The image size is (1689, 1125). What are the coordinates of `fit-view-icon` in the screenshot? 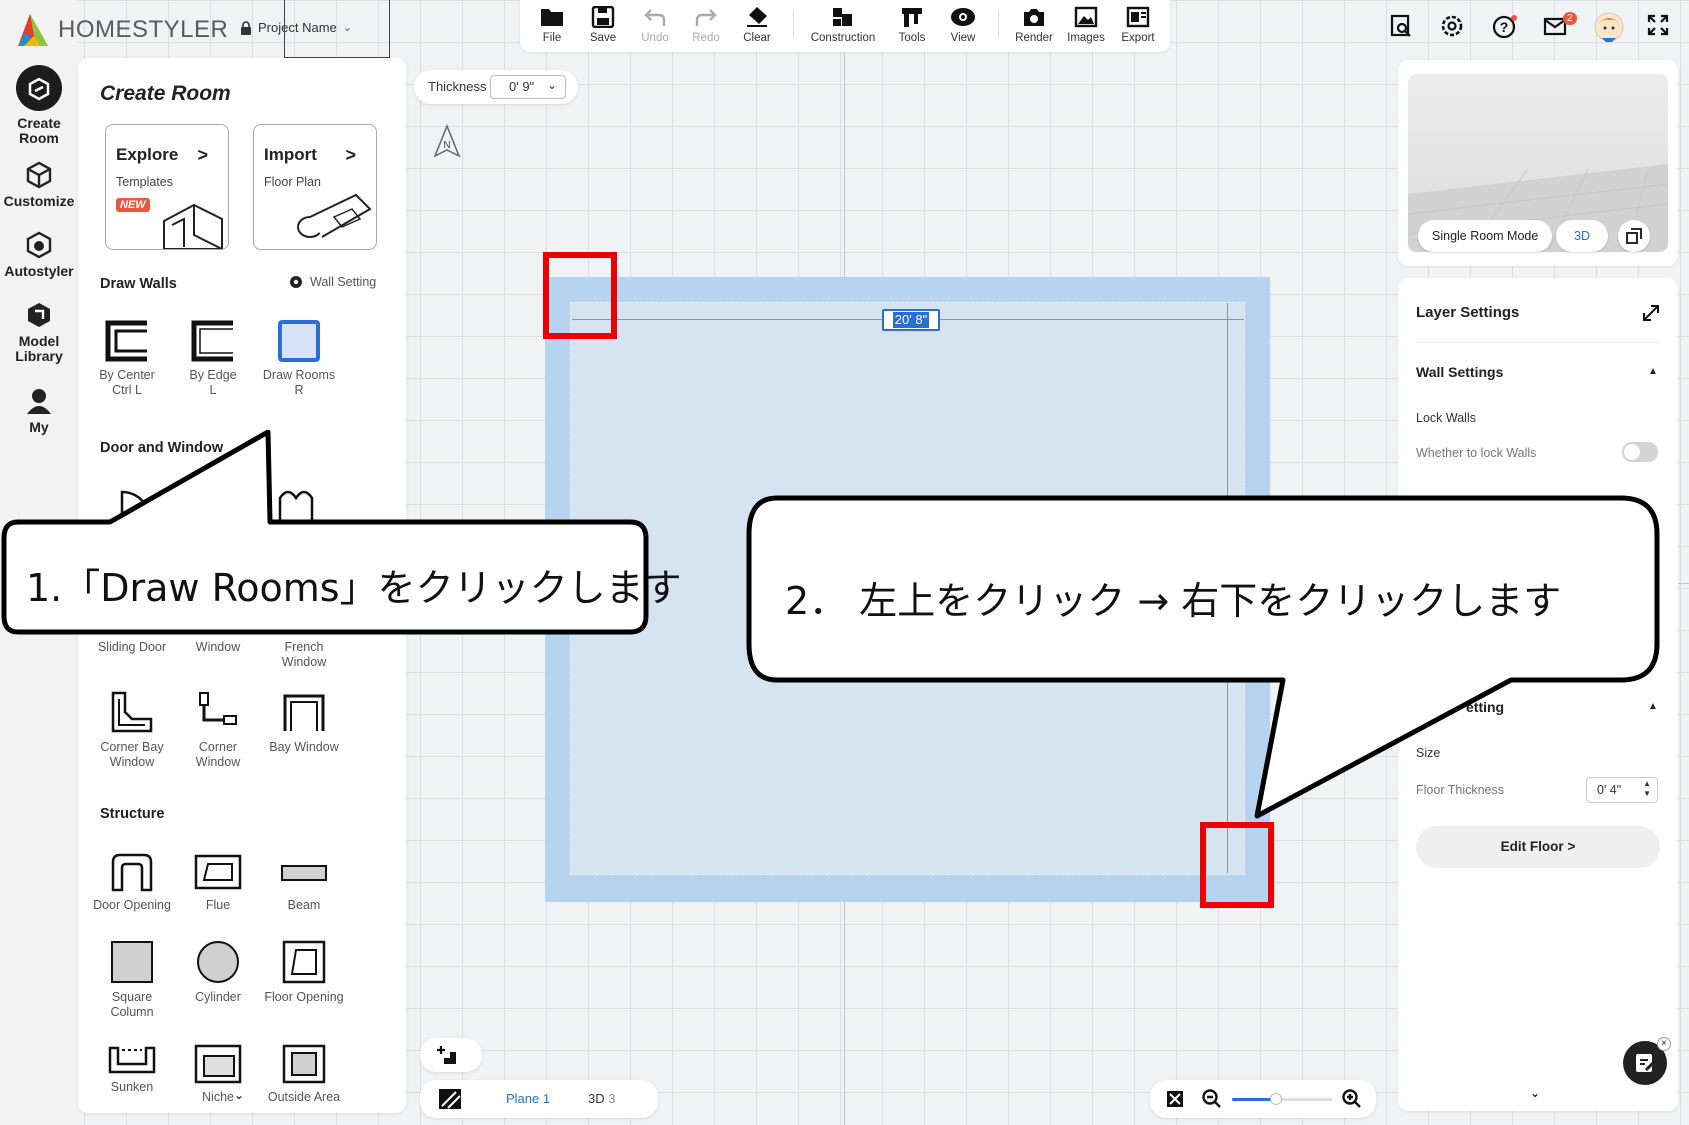 It's located at (1175, 1099).